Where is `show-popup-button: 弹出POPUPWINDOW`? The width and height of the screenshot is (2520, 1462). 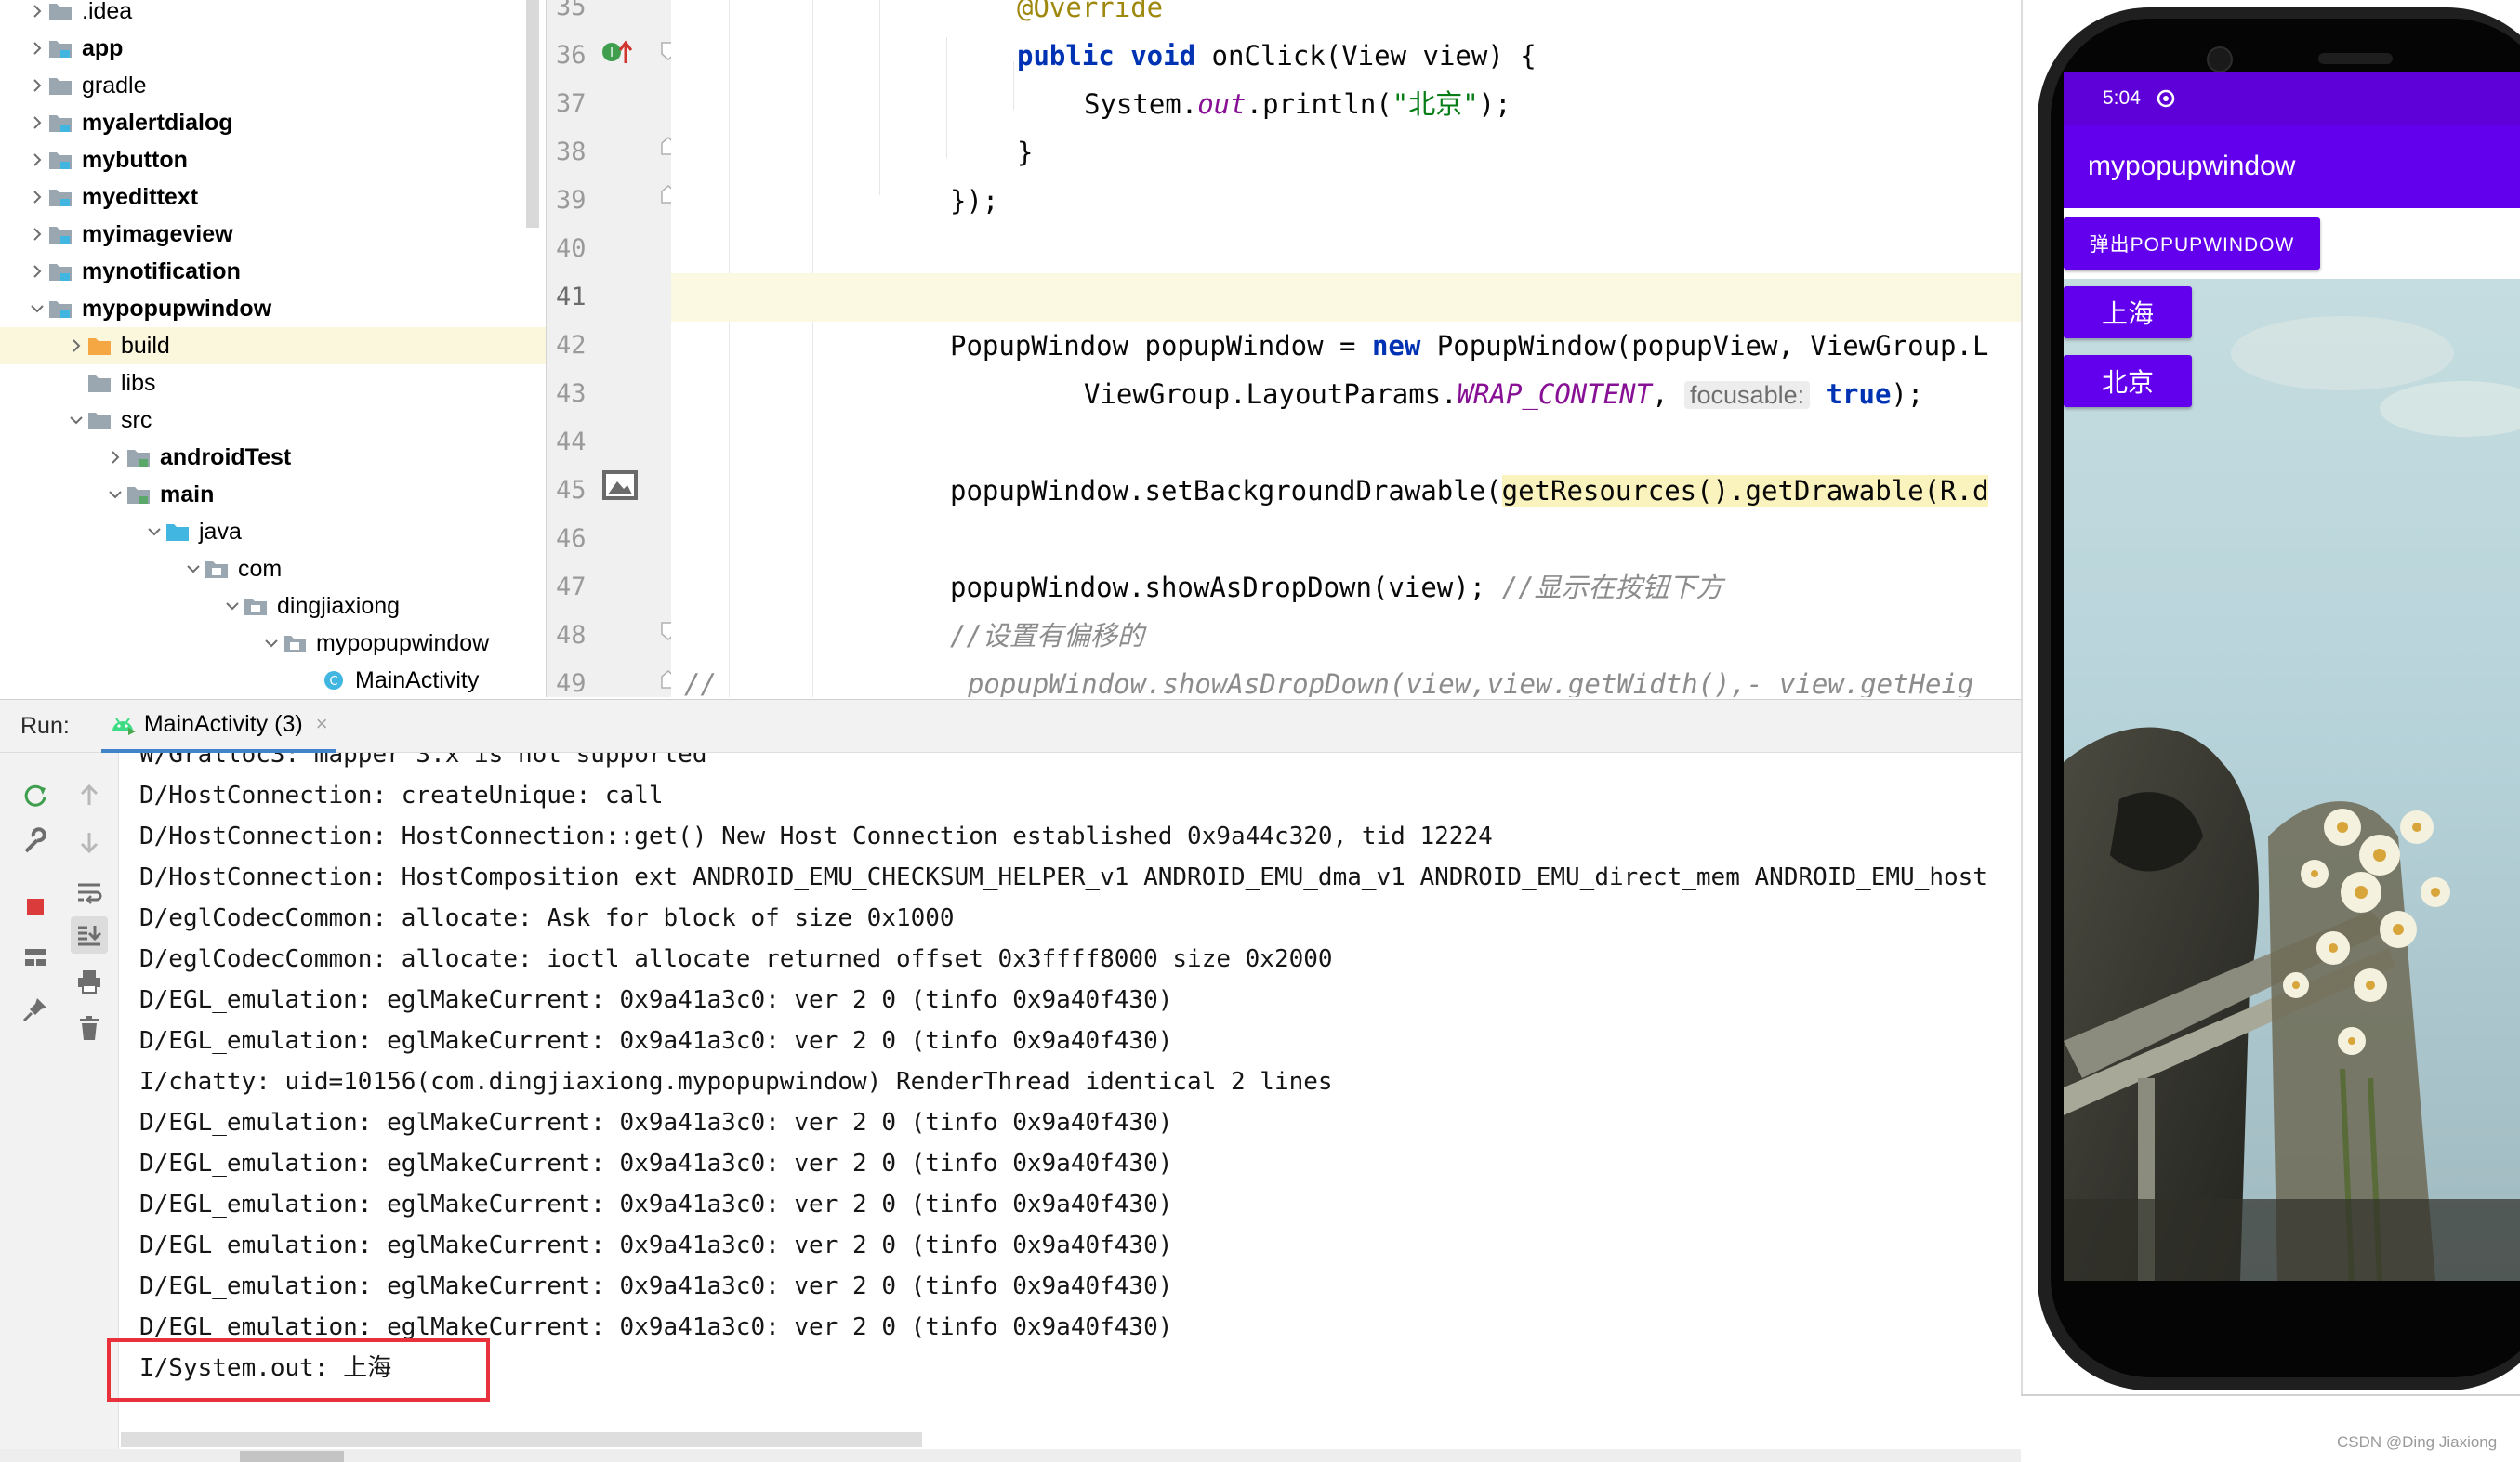
show-popup-button: 弹出POPUPWINDOW is located at coordinates (2192, 243).